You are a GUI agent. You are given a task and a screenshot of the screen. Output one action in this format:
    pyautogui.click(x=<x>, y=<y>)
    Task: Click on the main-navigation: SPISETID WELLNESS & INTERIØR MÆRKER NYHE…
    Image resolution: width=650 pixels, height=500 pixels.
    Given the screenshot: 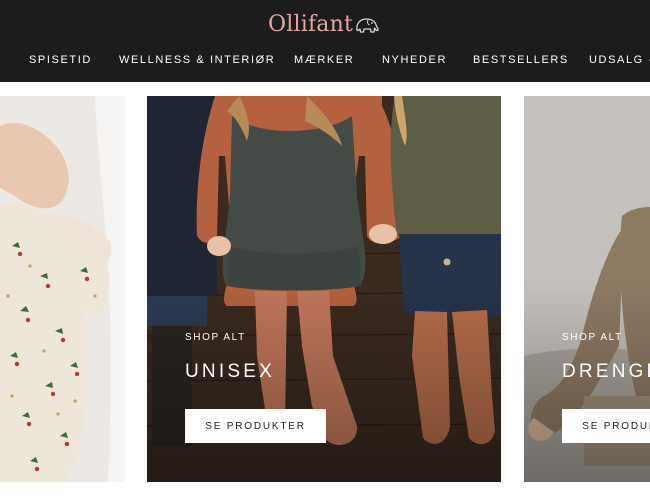 What is the action you would take?
    pyautogui.click(x=325, y=60)
    